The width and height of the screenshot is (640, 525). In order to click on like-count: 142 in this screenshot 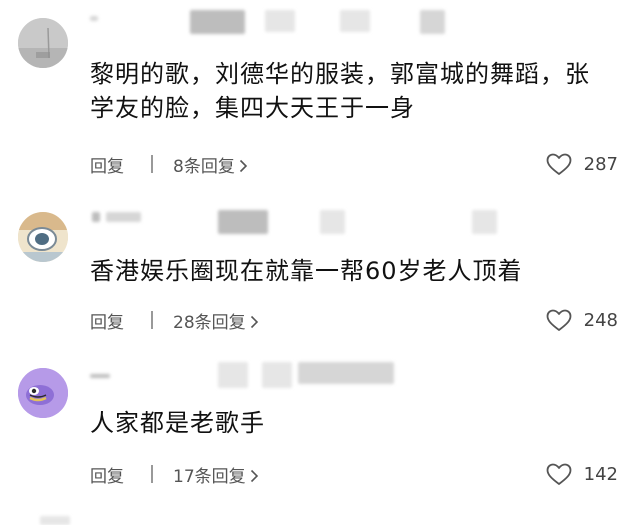, I will do `click(600, 474)`.